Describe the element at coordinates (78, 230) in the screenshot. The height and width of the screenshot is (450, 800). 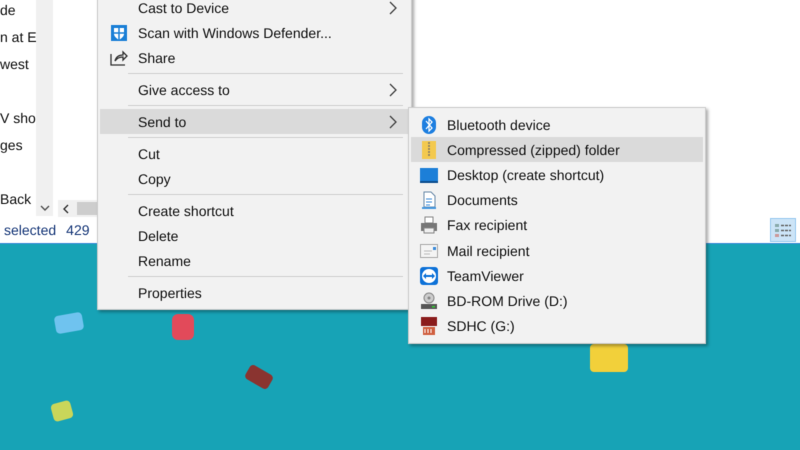
I see `size-status: 429` at that location.